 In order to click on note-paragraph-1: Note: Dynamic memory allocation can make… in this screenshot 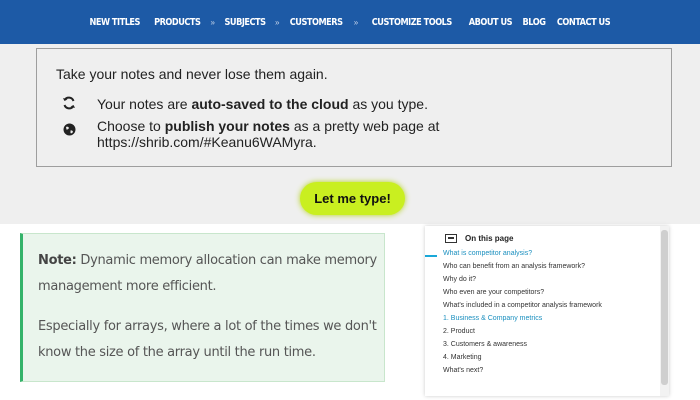, I will do `click(208, 274)`.